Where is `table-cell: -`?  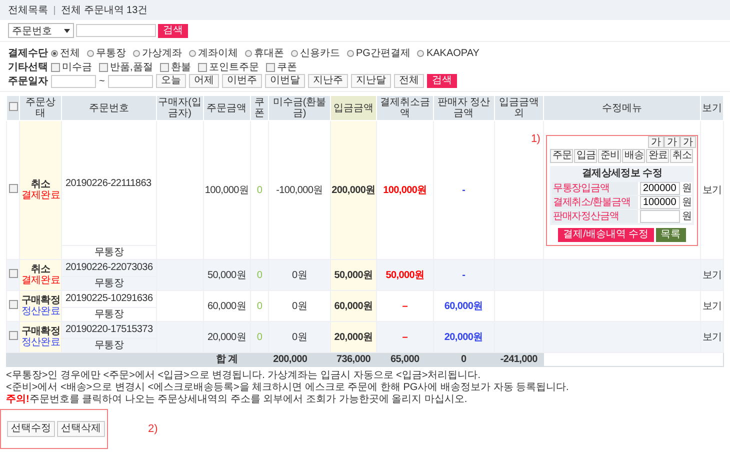
table-cell: - is located at coordinates (463, 275).